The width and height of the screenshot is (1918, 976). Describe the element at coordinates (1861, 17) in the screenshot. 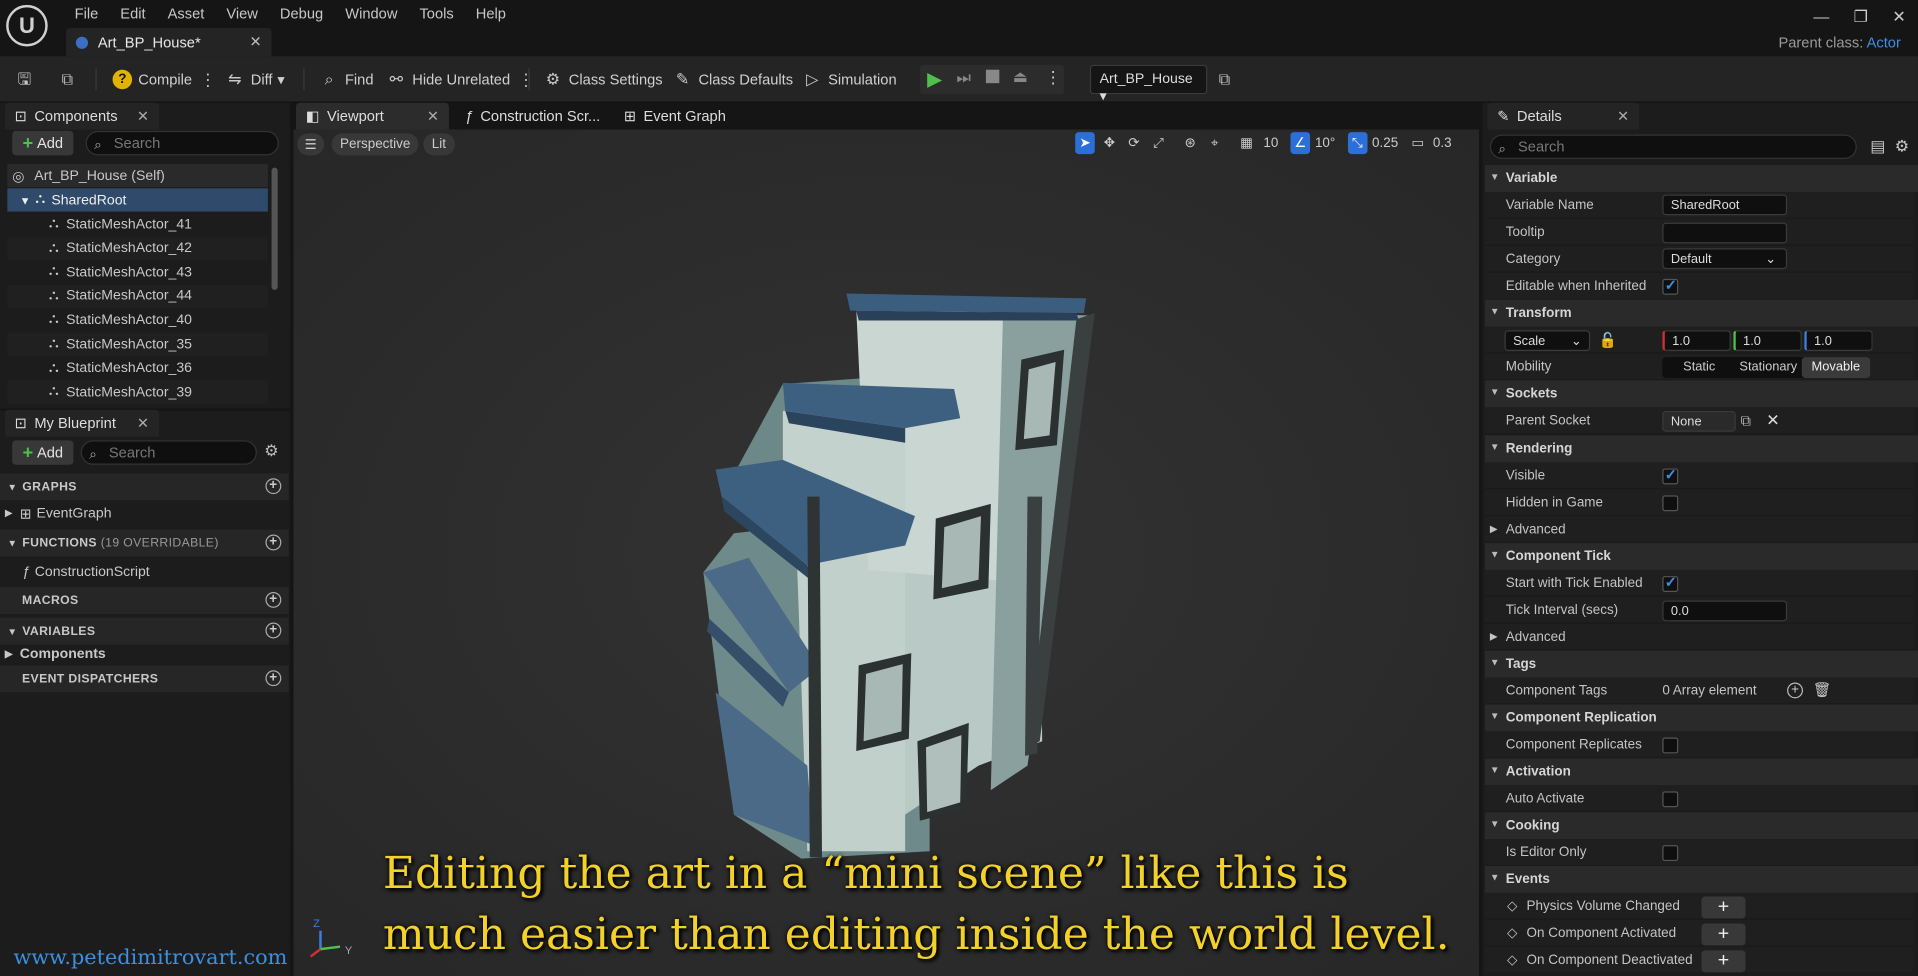

I see `restore-icon: ❐` at that location.